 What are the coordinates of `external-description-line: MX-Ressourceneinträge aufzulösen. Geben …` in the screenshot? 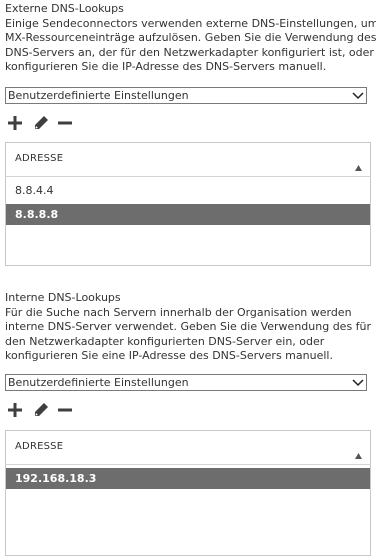 It's located at (190, 38).